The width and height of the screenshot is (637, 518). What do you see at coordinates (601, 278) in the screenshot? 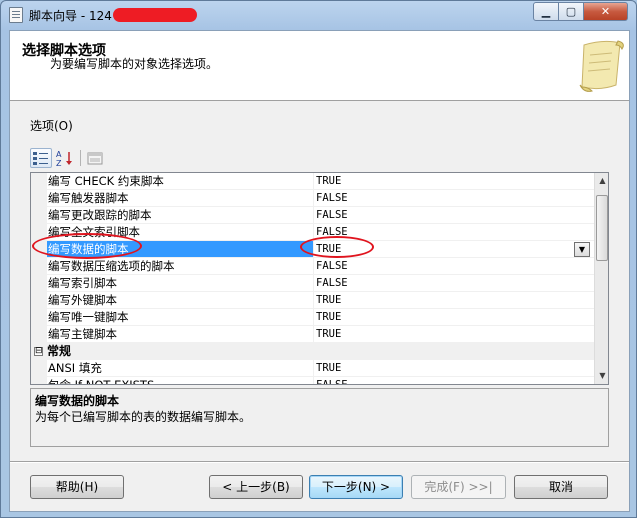
I see `vertical-scrollbar: ▲ ▼` at bounding box center [601, 278].